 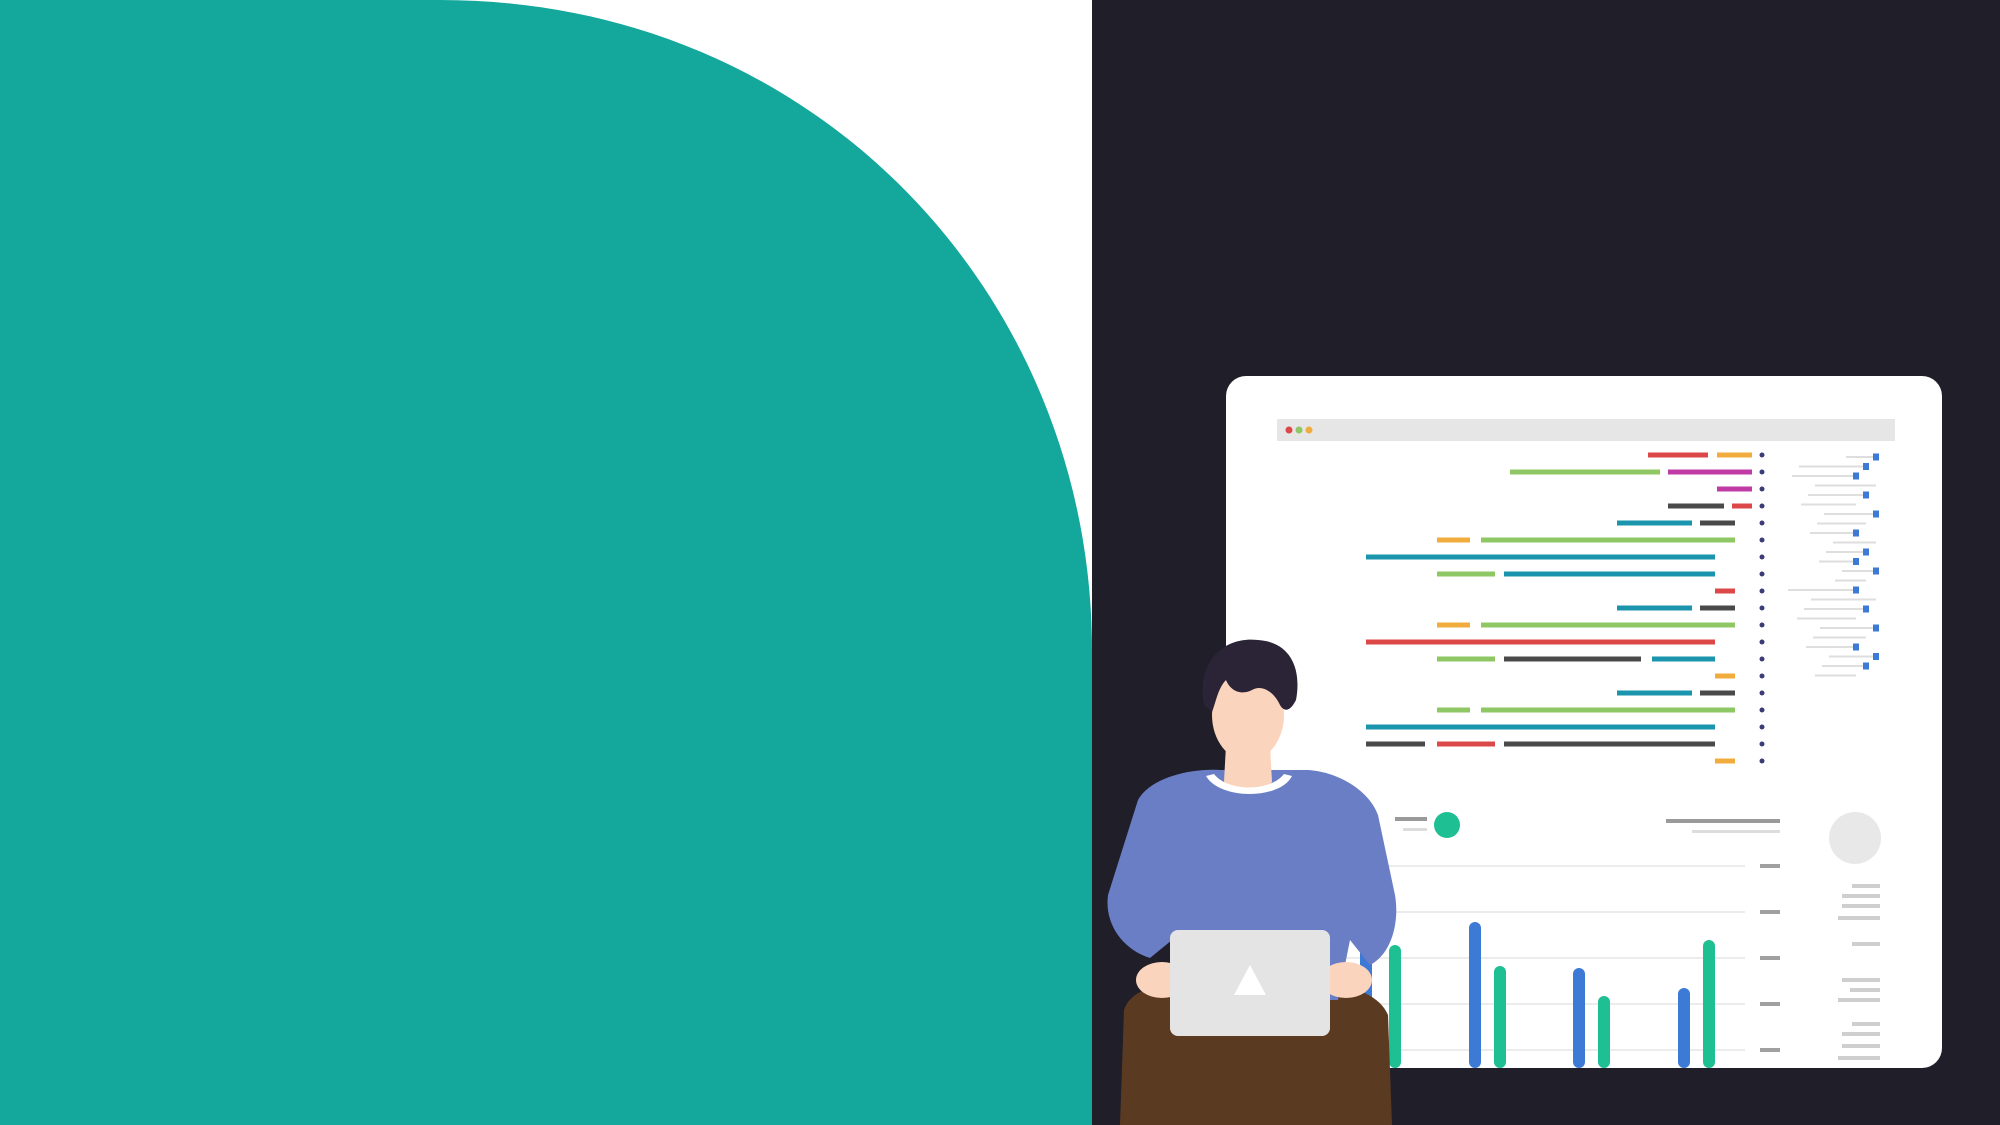 What do you see at coordinates (1289, 430) in the screenshot?
I see `red-dot-icon` at bounding box center [1289, 430].